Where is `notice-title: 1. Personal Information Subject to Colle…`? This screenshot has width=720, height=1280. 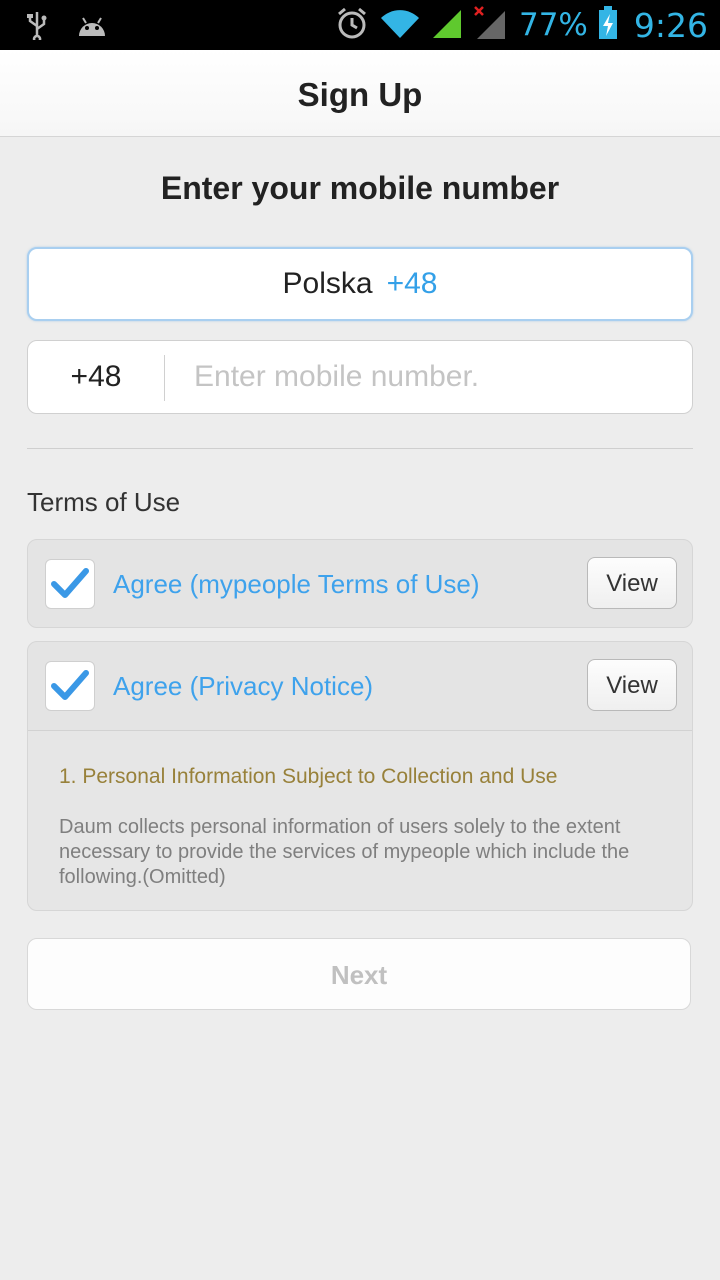
notice-title: 1. Personal Information Subject to Colle… is located at coordinates (308, 776).